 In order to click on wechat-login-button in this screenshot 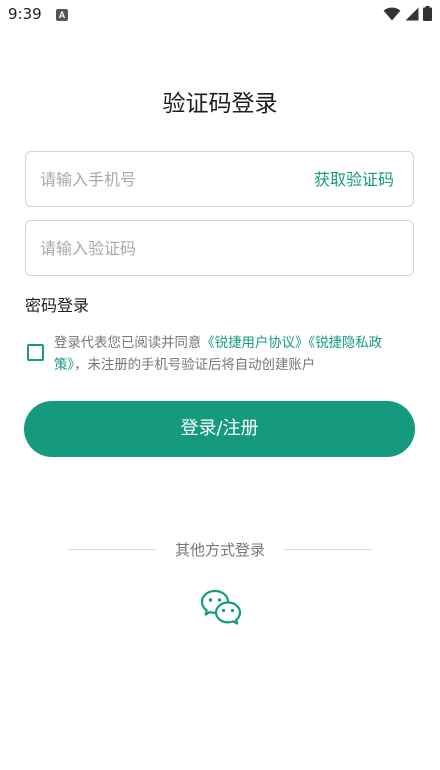, I will do `click(221, 608)`.